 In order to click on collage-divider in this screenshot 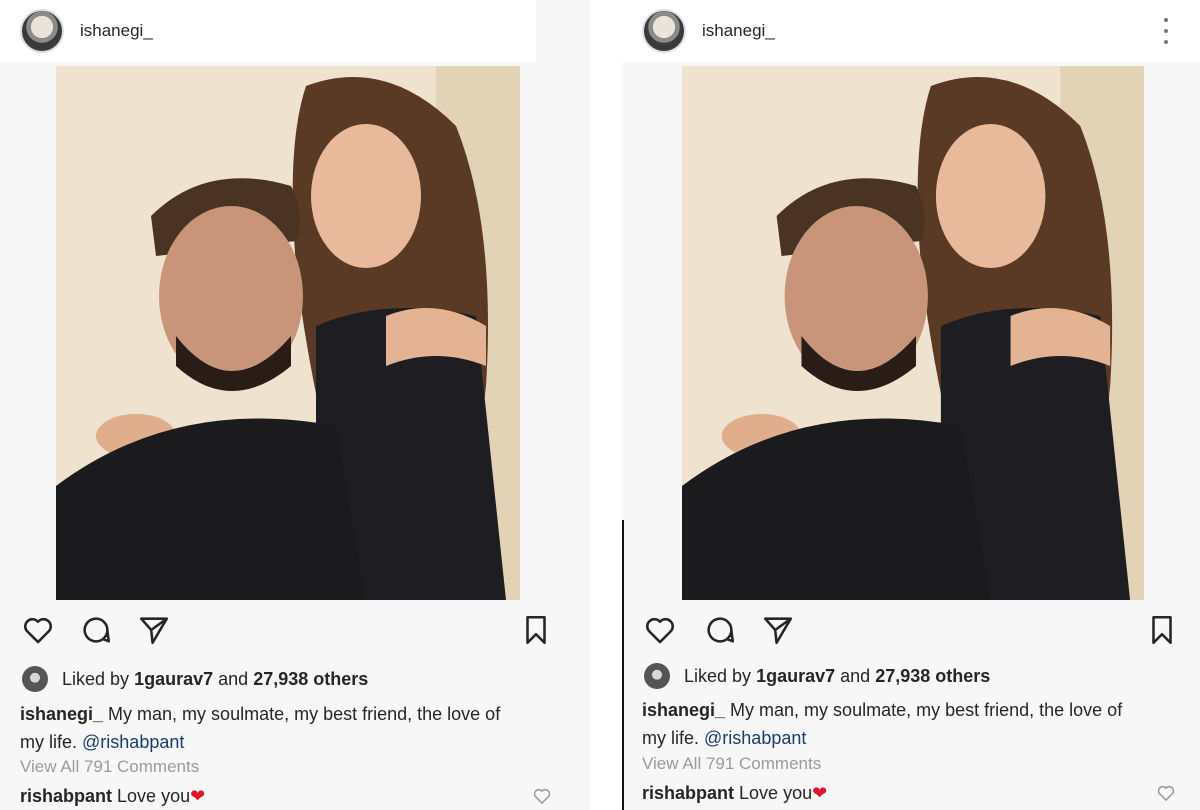, I will do `click(623, 665)`.